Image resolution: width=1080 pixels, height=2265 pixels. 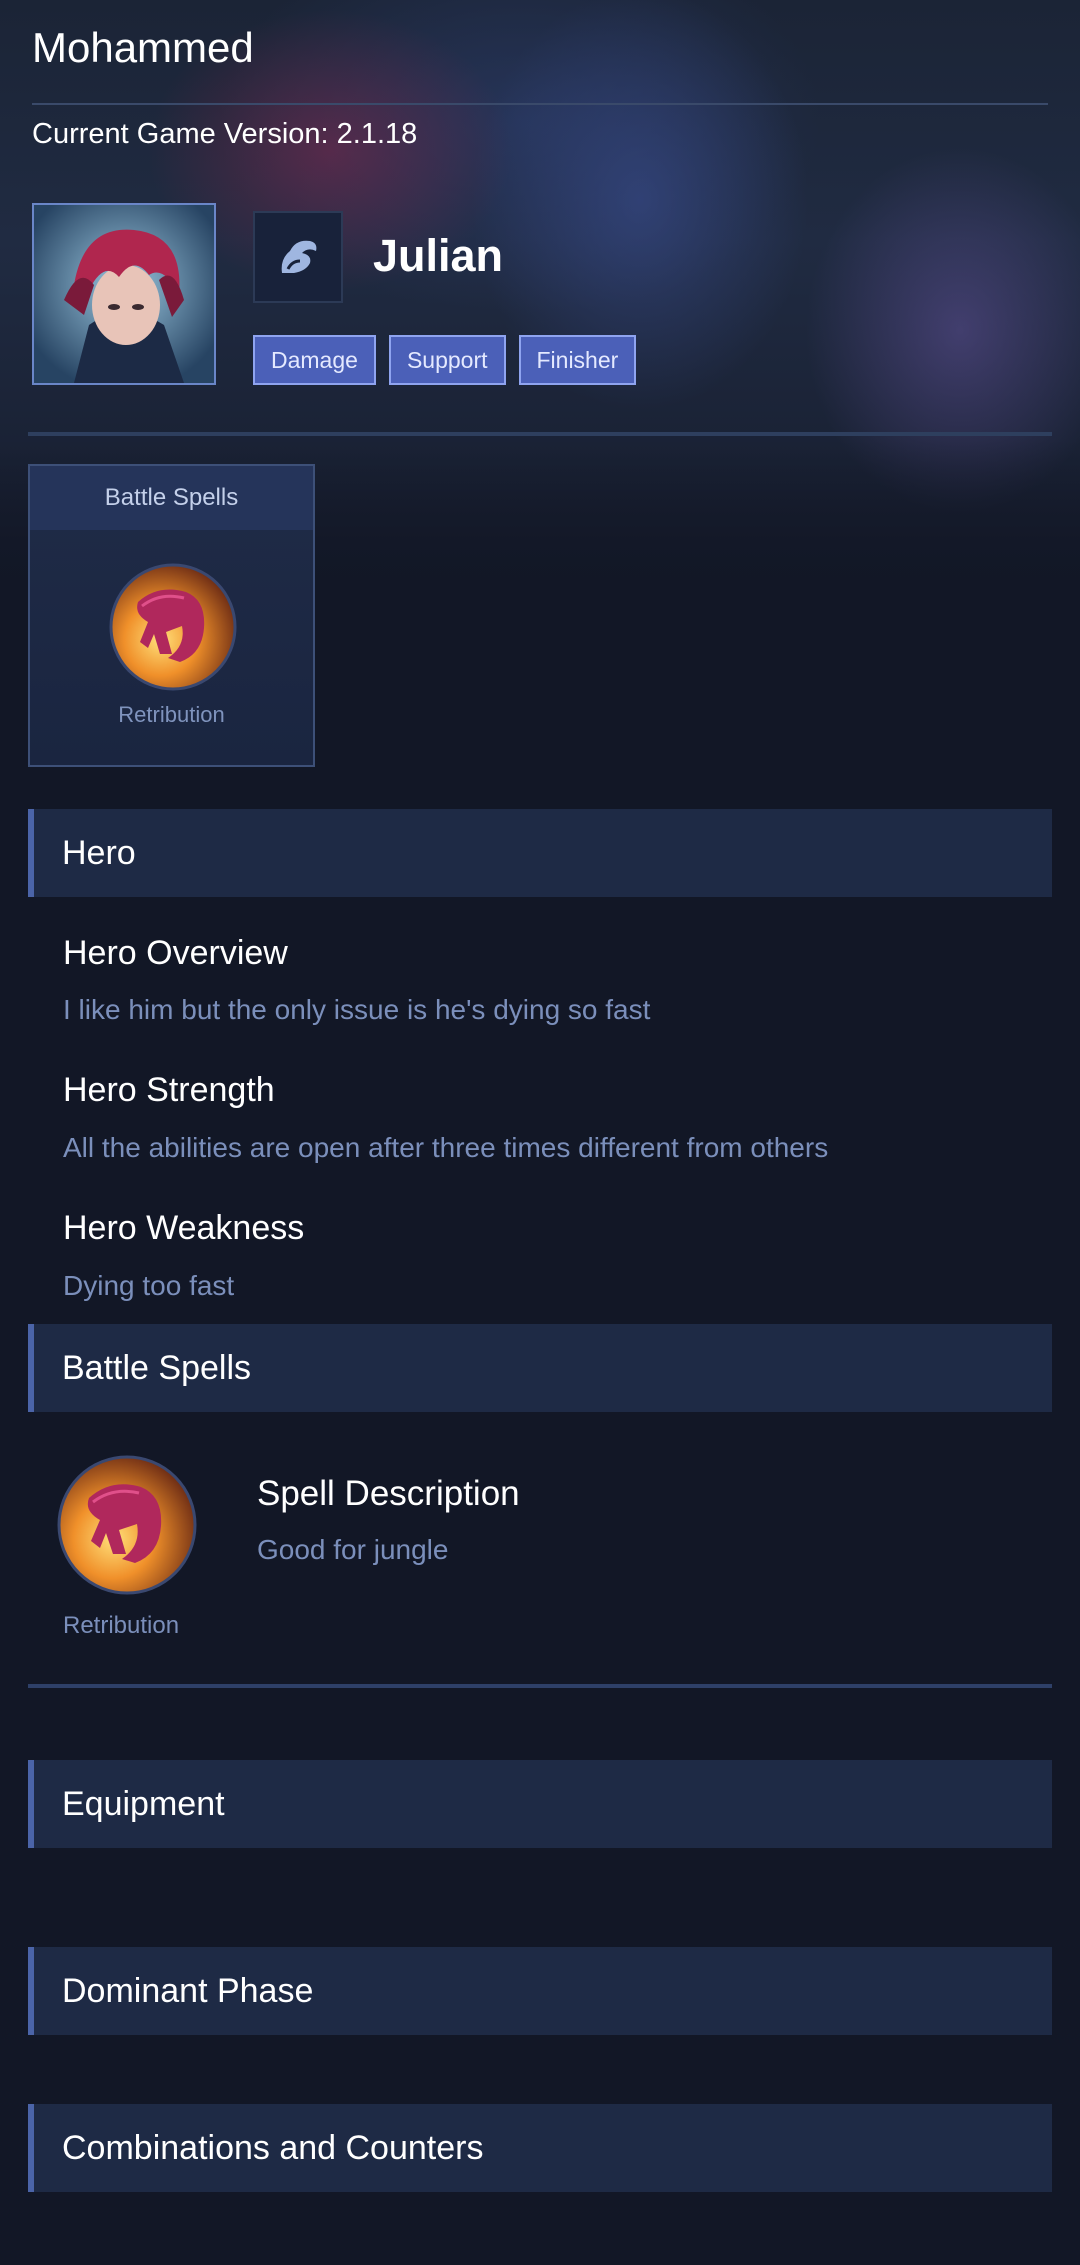 I want to click on section-battle-spells: Battle Spells, so click(x=540, y=1368).